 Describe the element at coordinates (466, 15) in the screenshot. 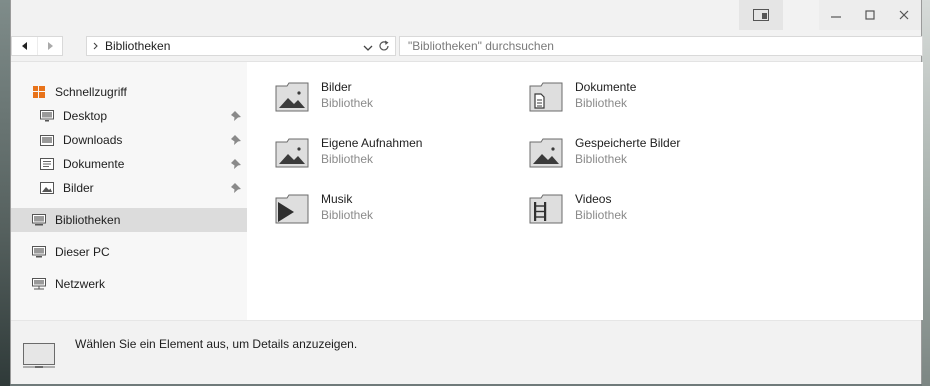

I see `title-bar` at that location.